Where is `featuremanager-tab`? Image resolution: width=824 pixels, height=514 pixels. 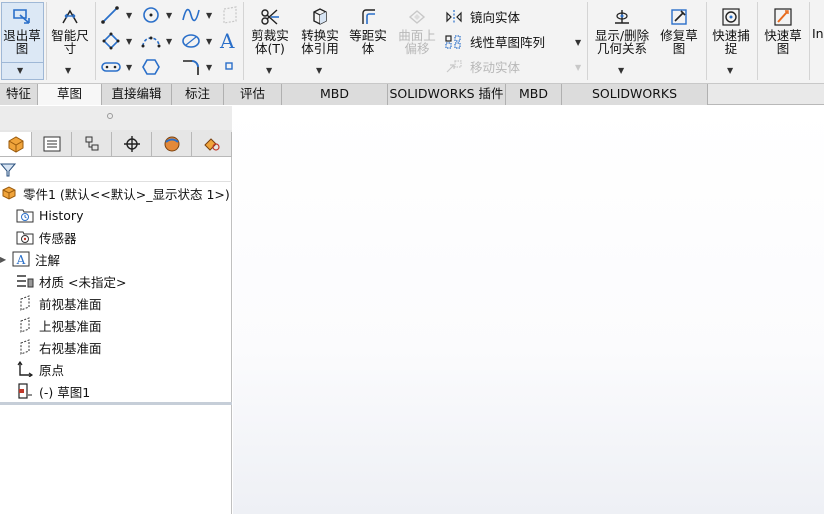
featuremanager-tab is located at coordinates (16, 144).